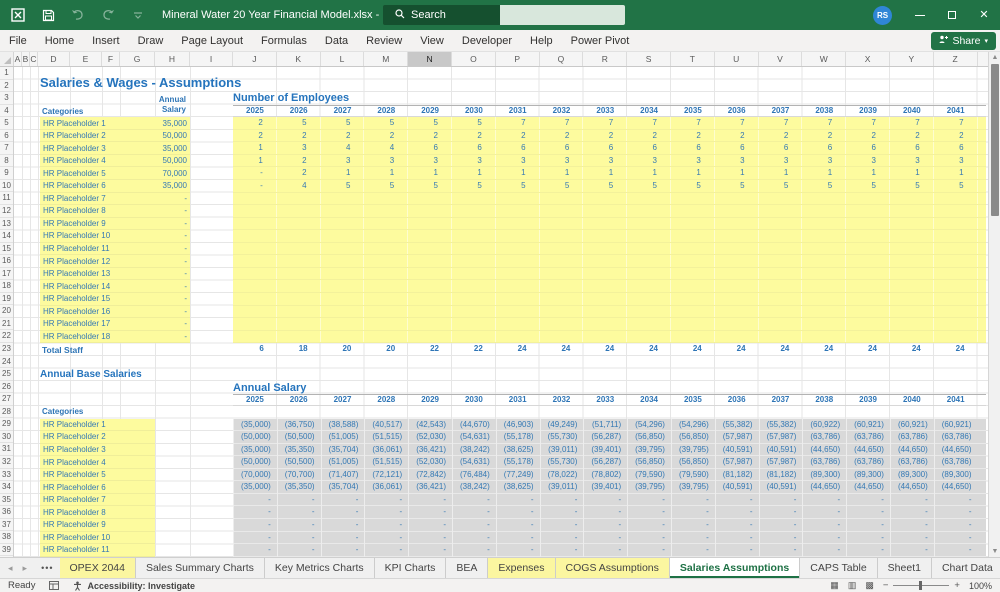 This screenshot has height=592, width=1000. What do you see at coordinates (430, 400) in the screenshot?
I see `year-header-cell: 2029` at bounding box center [430, 400].